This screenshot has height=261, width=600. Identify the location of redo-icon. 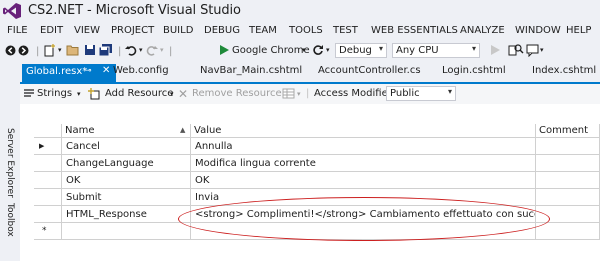
(152, 50).